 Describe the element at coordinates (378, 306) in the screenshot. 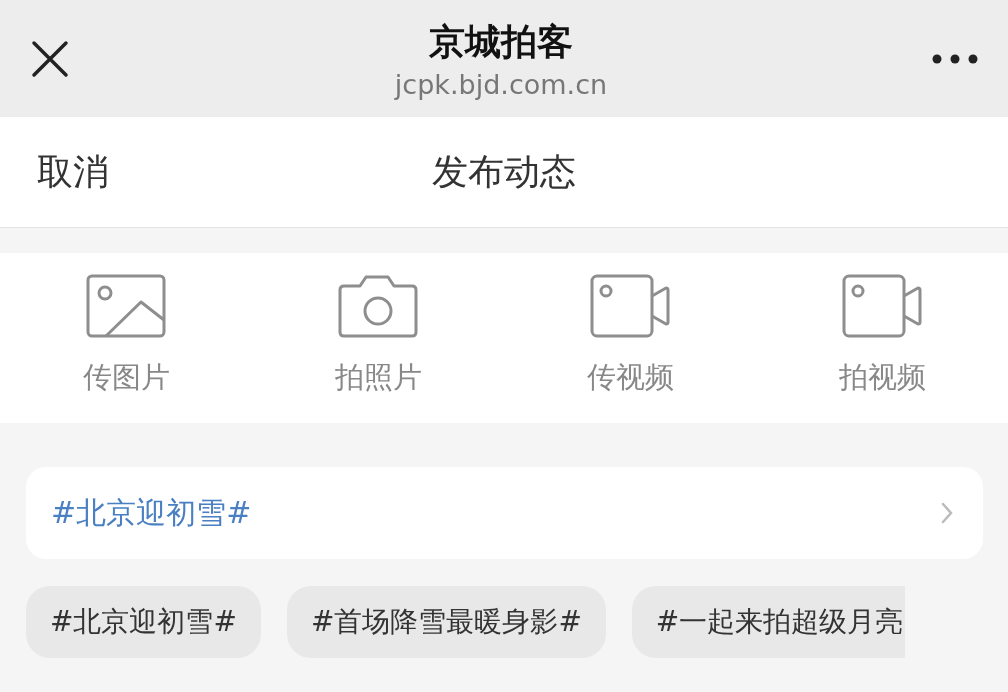

I see `camera-icon` at that location.